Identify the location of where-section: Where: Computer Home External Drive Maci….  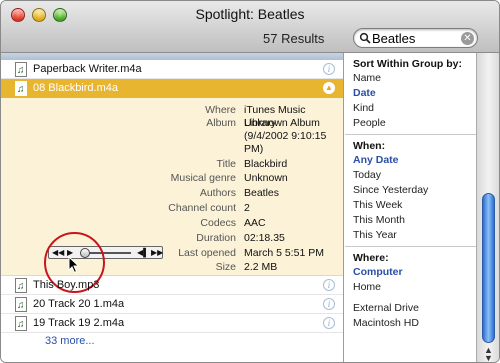
(414, 291).